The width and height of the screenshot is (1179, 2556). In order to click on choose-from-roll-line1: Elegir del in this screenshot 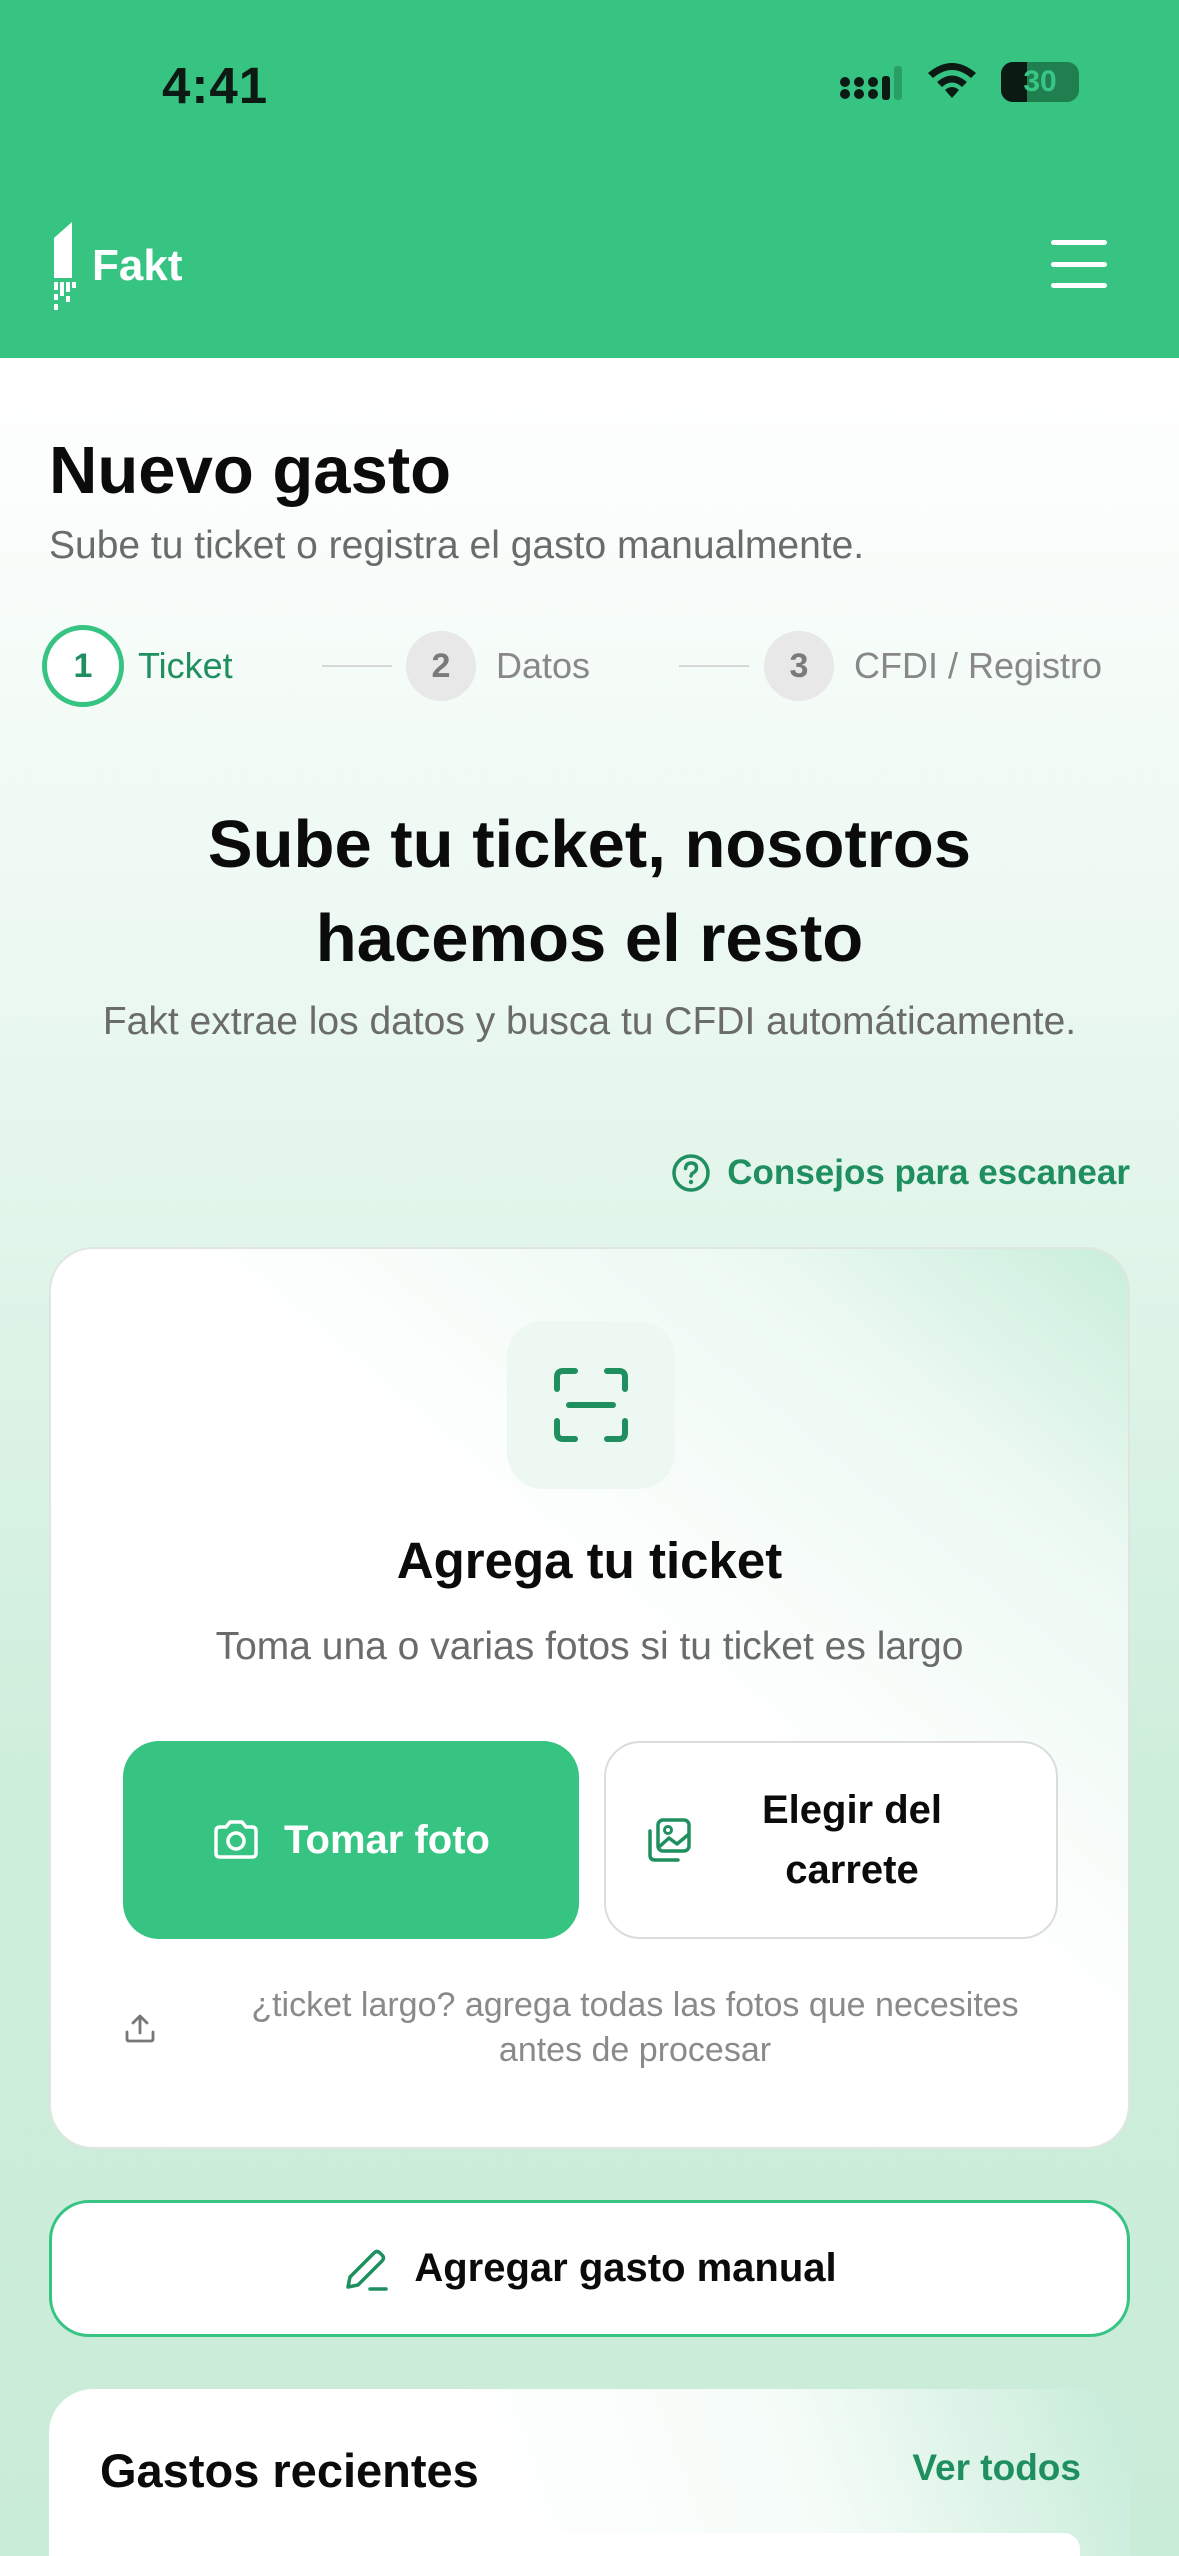, I will do `click(852, 1810)`.